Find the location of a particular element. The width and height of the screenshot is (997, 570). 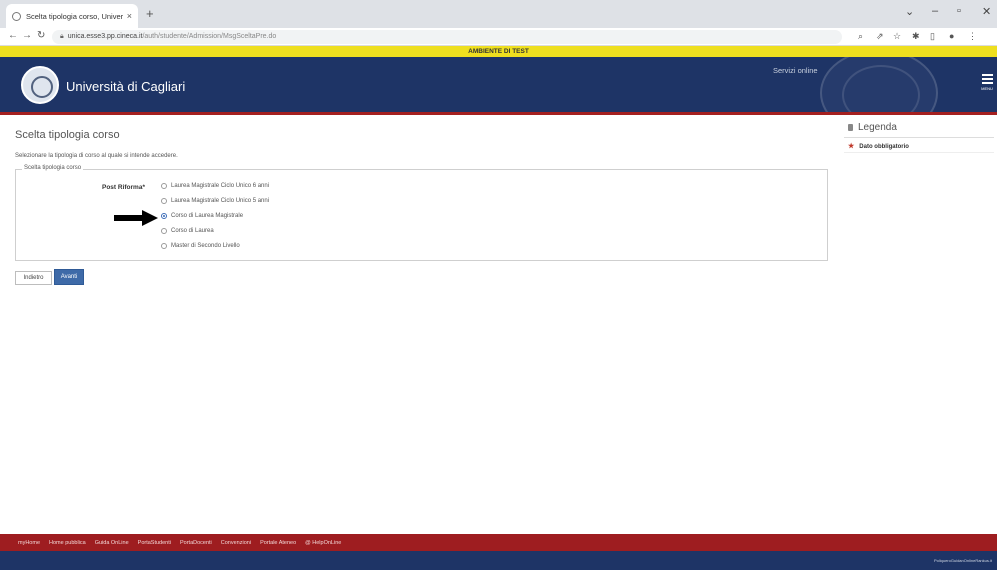

fieldset-legend: Scelta tipologia corso is located at coordinates (53, 168).